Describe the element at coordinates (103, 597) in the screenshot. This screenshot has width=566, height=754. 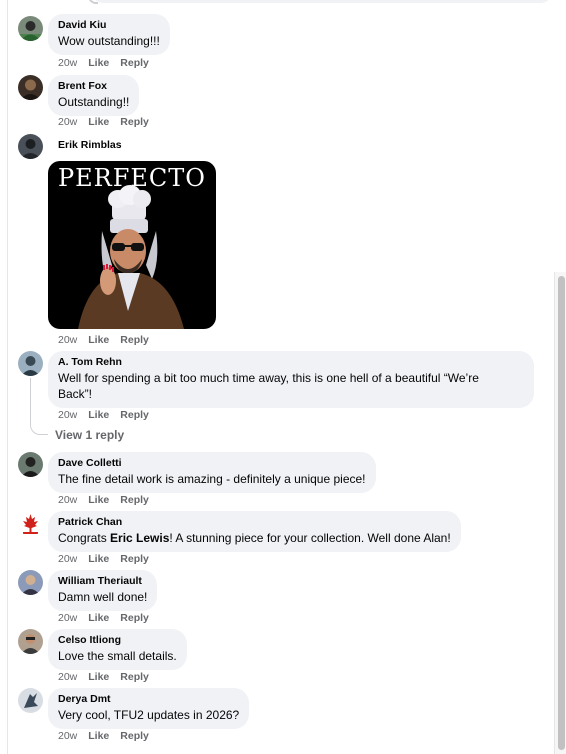
I see `comment-text: Damn well done!` at that location.